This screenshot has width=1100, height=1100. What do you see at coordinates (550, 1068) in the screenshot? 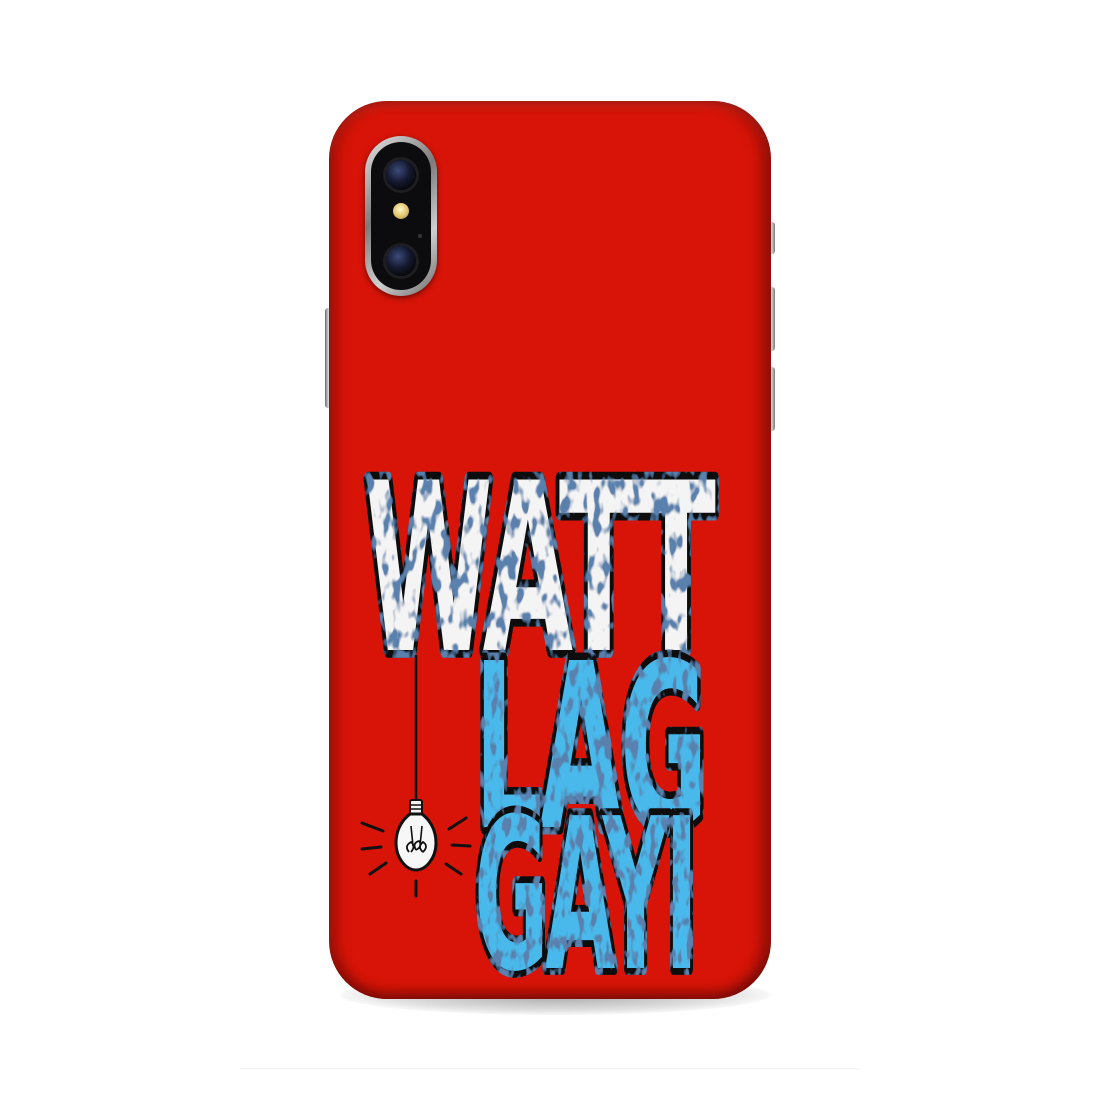
I see `divider` at bounding box center [550, 1068].